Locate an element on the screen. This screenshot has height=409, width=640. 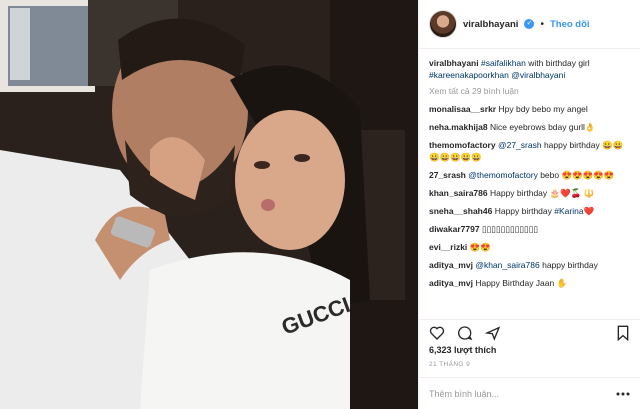
likes-count: 6,323 lượt thích is located at coordinates (529, 353).